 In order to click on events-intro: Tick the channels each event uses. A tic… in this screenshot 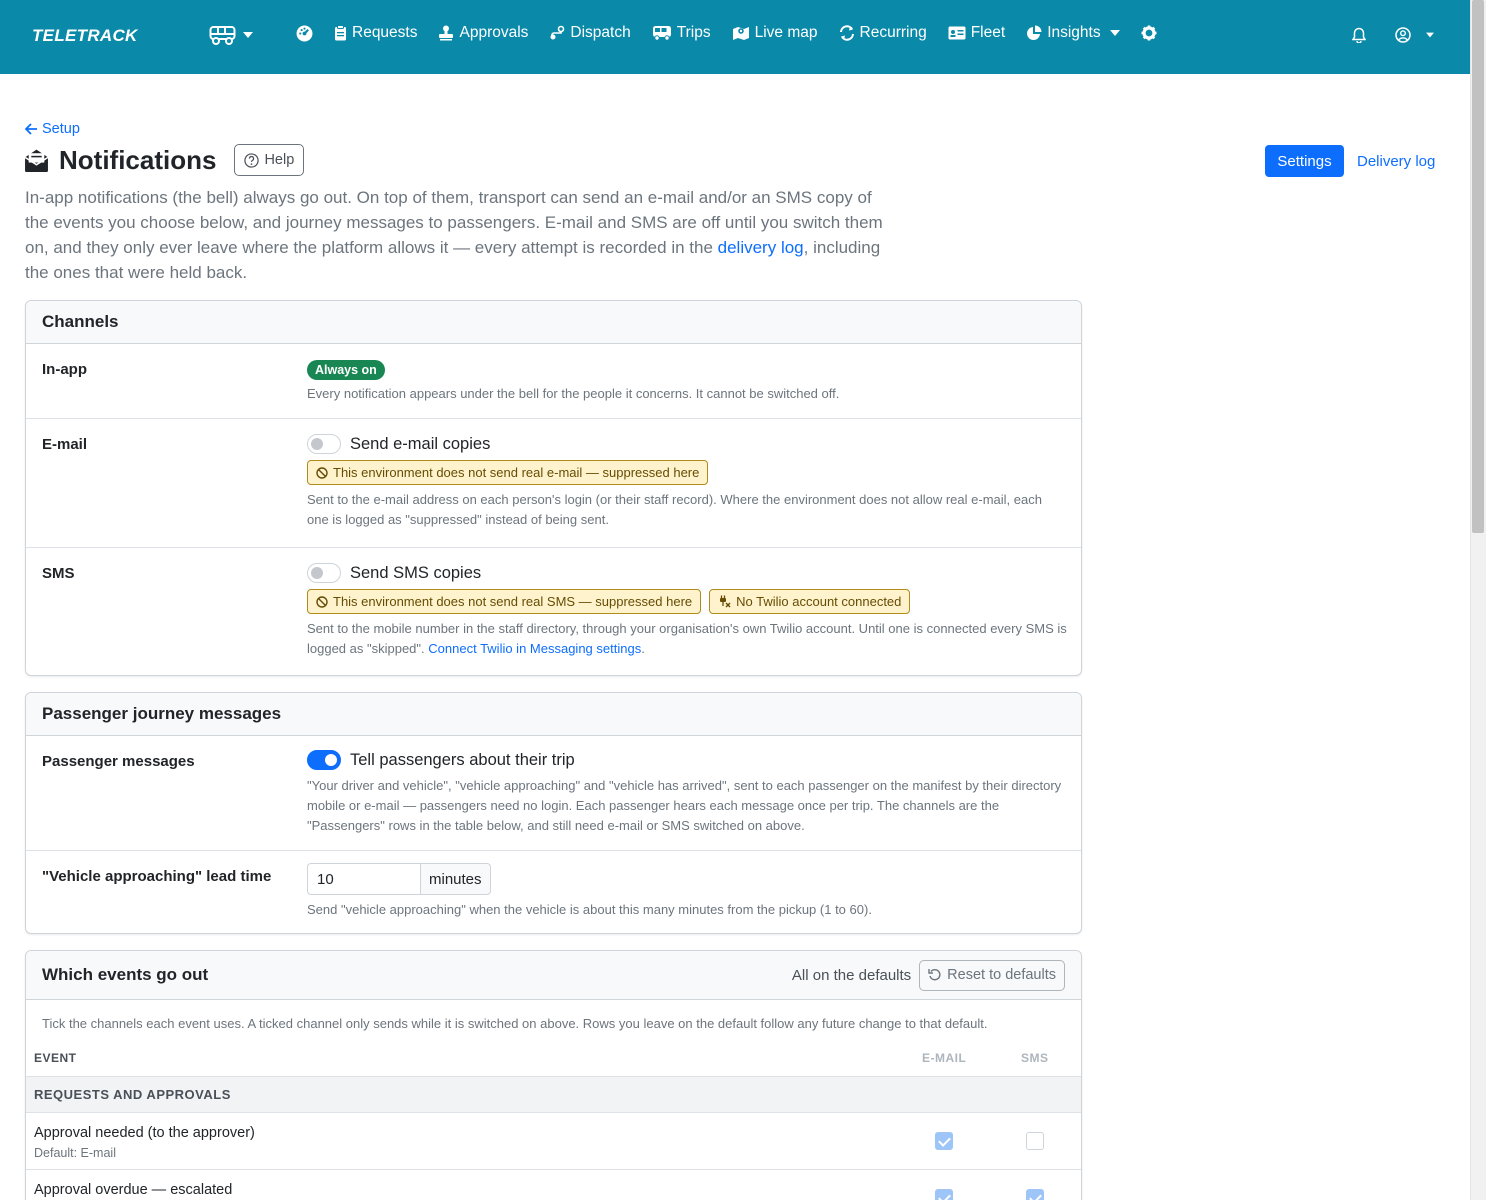, I will do `click(515, 1023)`.